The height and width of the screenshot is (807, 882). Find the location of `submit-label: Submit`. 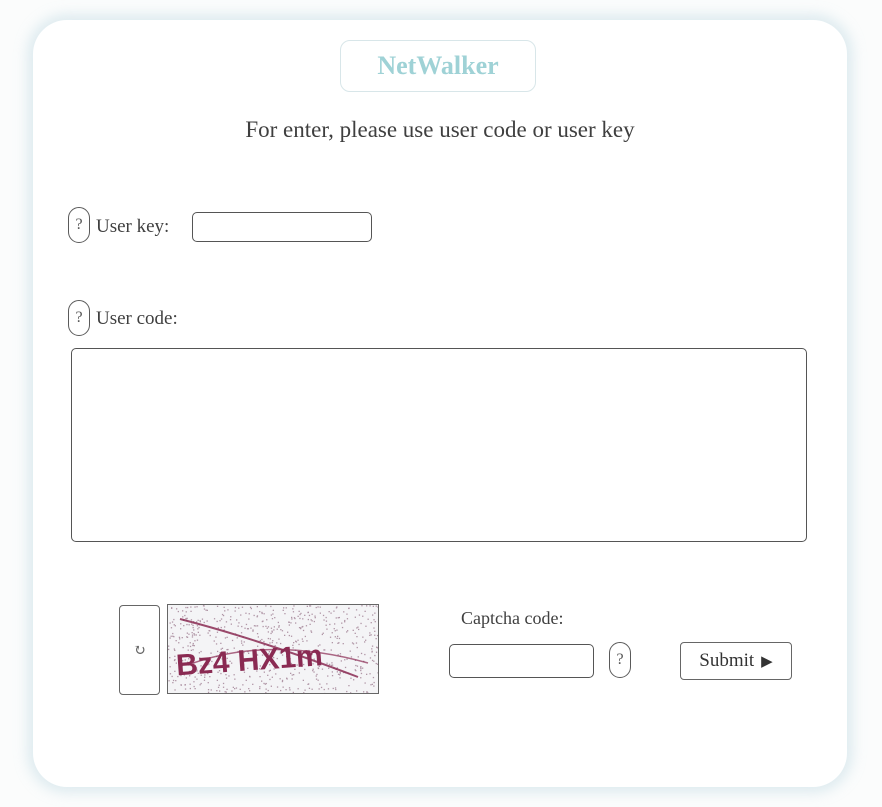

submit-label: Submit is located at coordinates (727, 660).